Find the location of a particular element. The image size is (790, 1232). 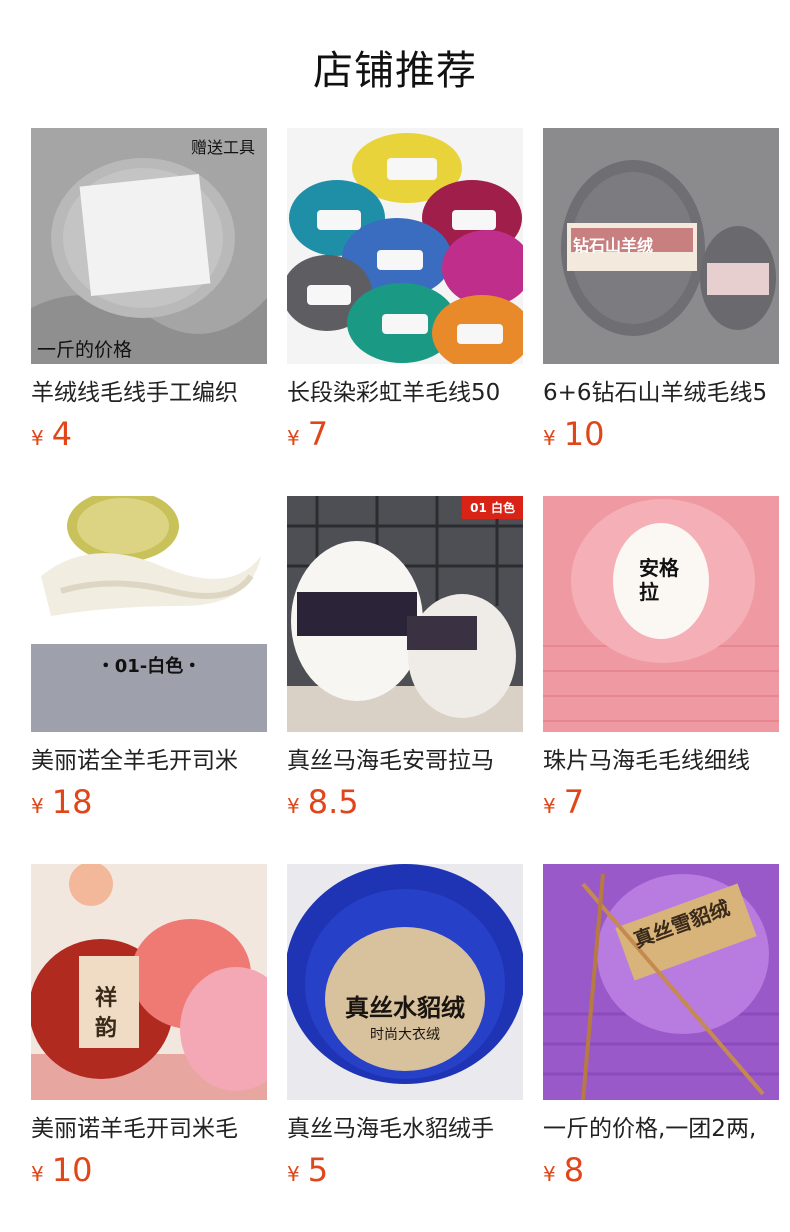

product-name: 一斤的价格,一团2两, is located at coordinates (661, 1129).